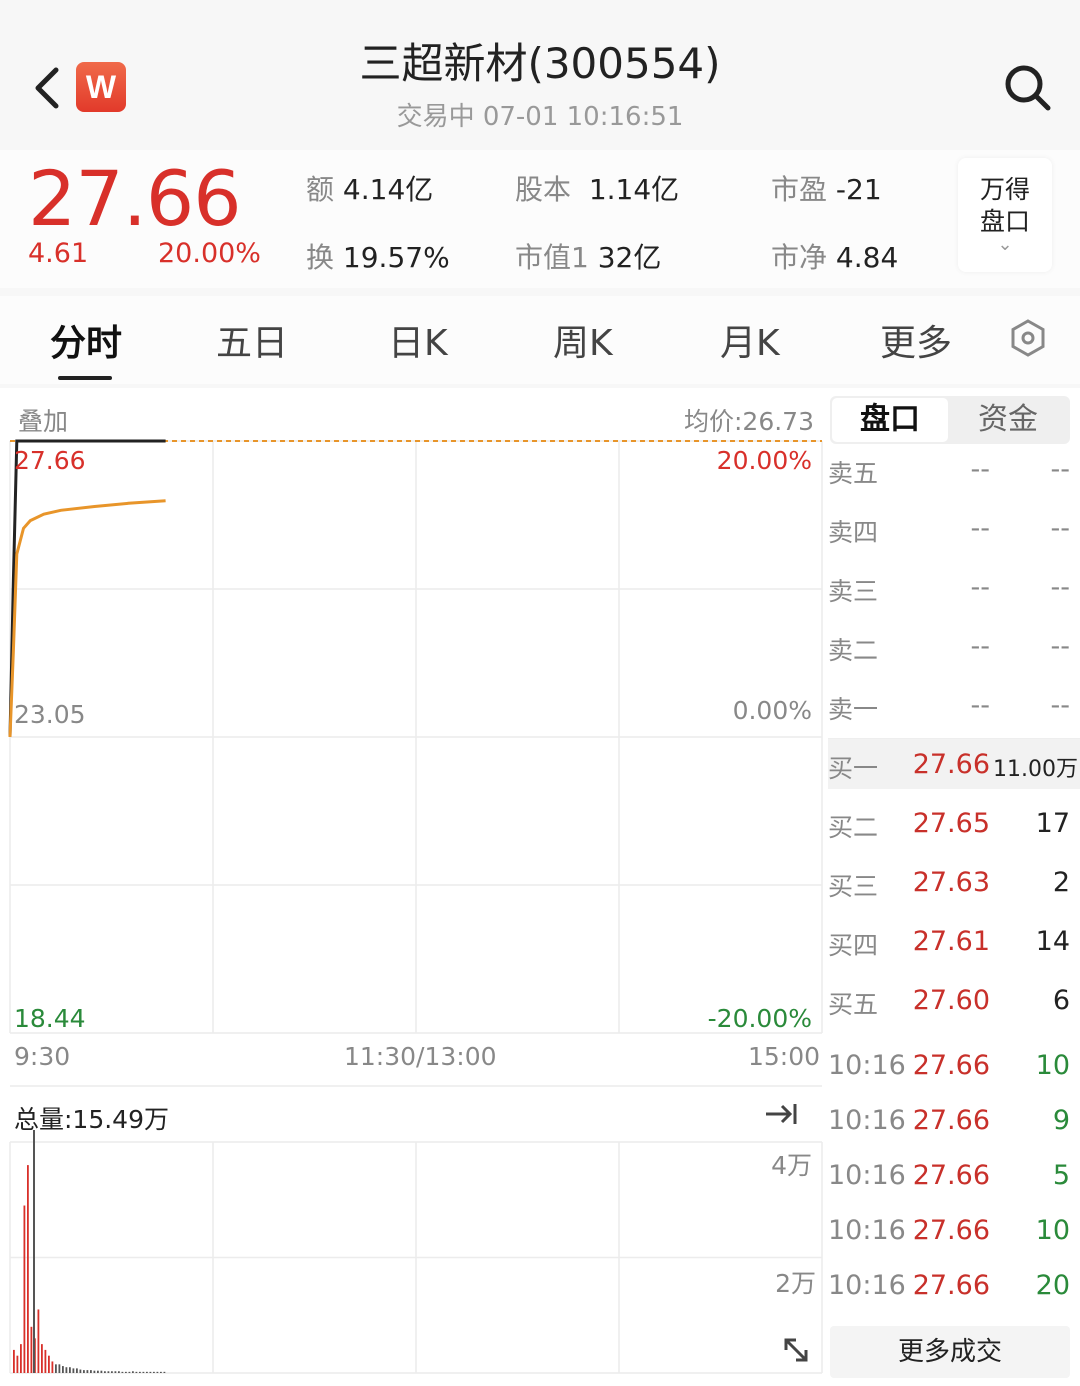 The width and height of the screenshot is (1080, 1386). What do you see at coordinates (853, 827) in the screenshot?
I see `bid-level-label: 买二` at bounding box center [853, 827].